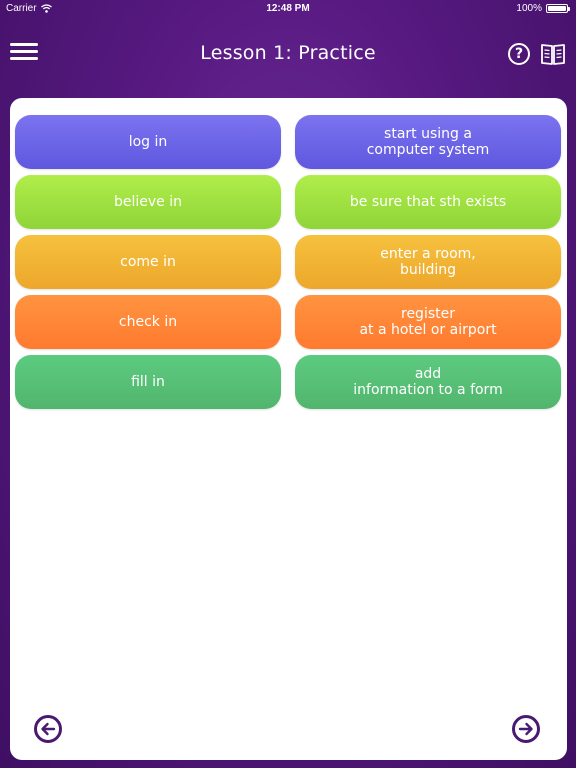  Describe the element at coordinates (428, 322) in the screenshot. I see `definition-tile-4: register at a hotel or airport` at that location.